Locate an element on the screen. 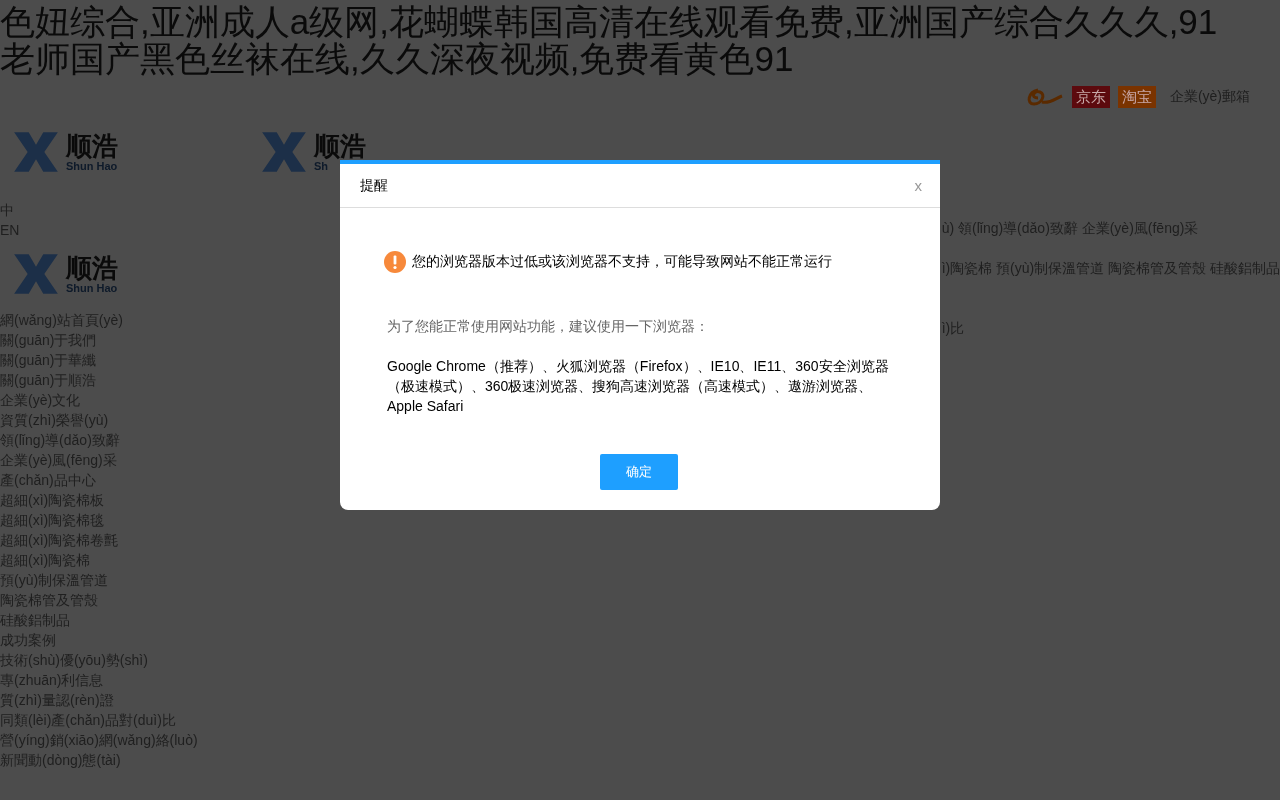  dialog-title: 提醒 is located at coordinates (374, 185).